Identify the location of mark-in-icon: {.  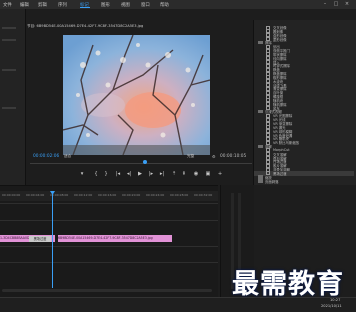
(96, 174).